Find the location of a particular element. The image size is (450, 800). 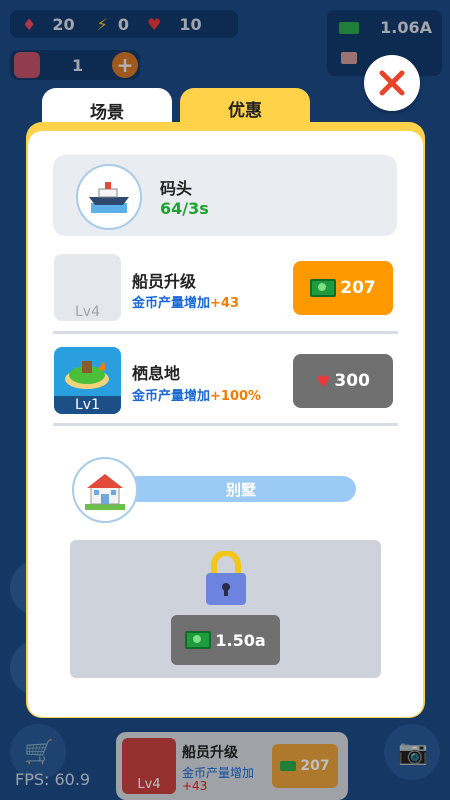

island-icon is located at coordinates (87, 375).